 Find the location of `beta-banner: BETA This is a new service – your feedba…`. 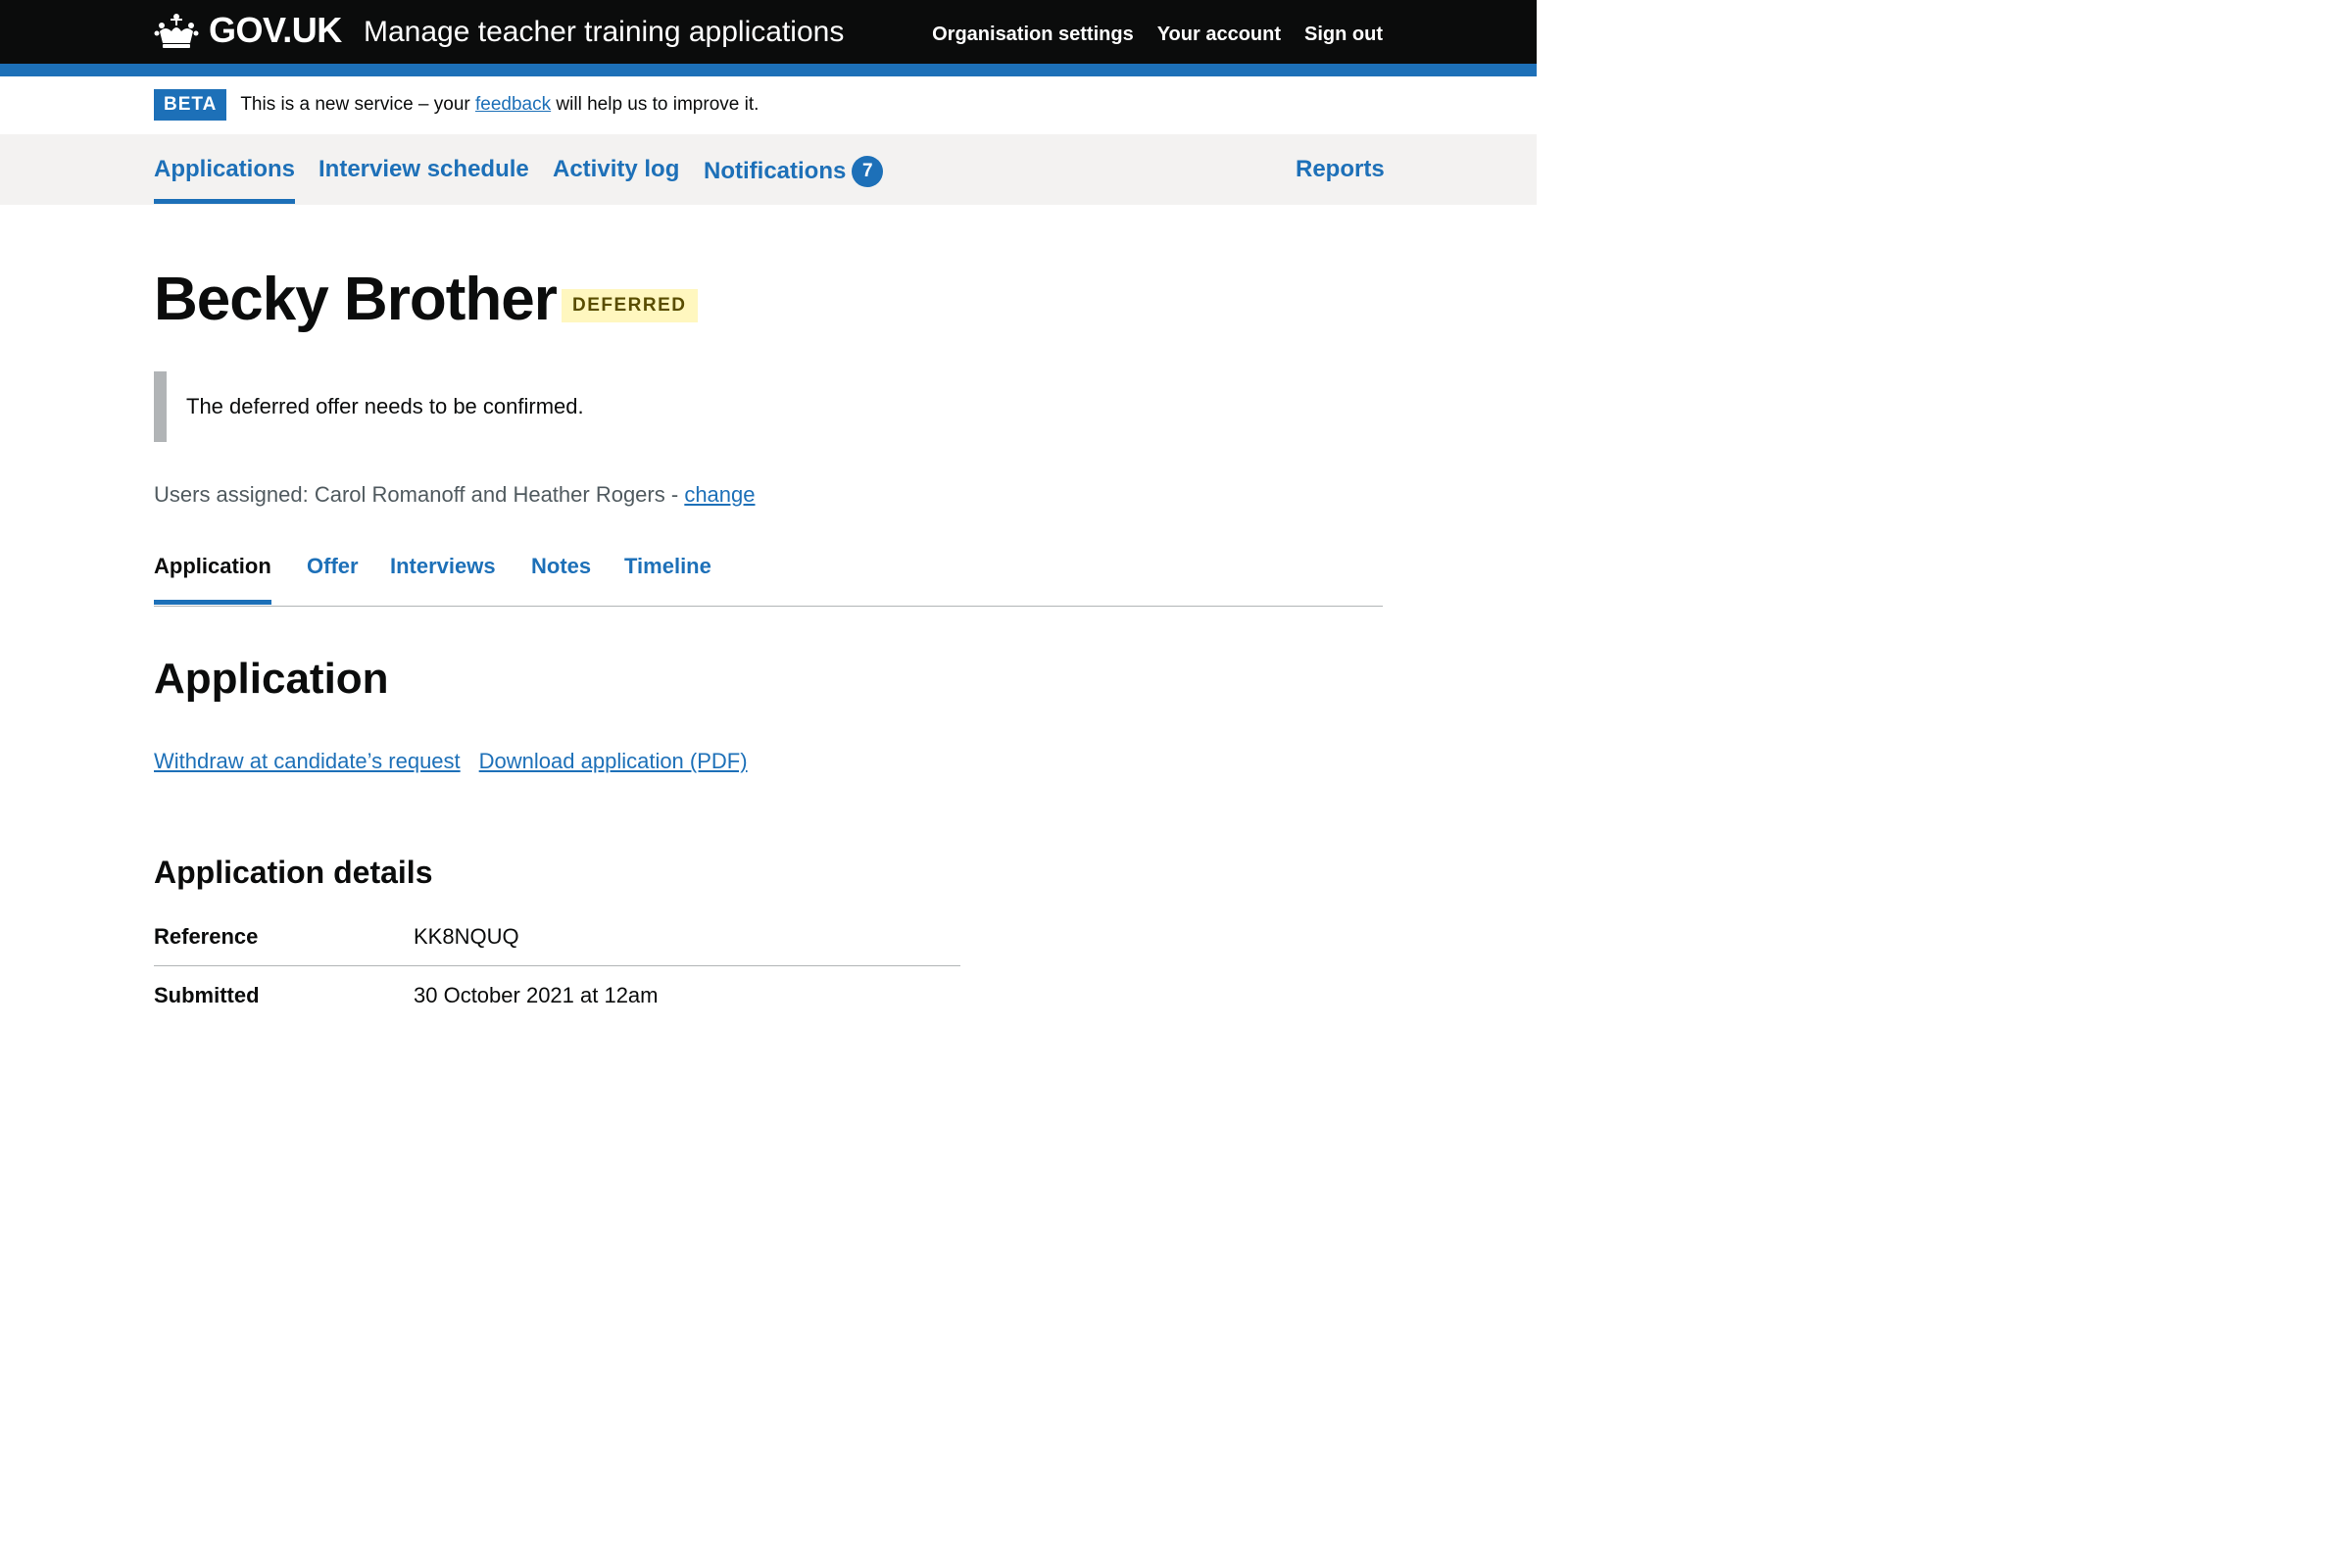

beta-banner: BETA This is a new service – your feedba… is located at coordinates (456, 105).